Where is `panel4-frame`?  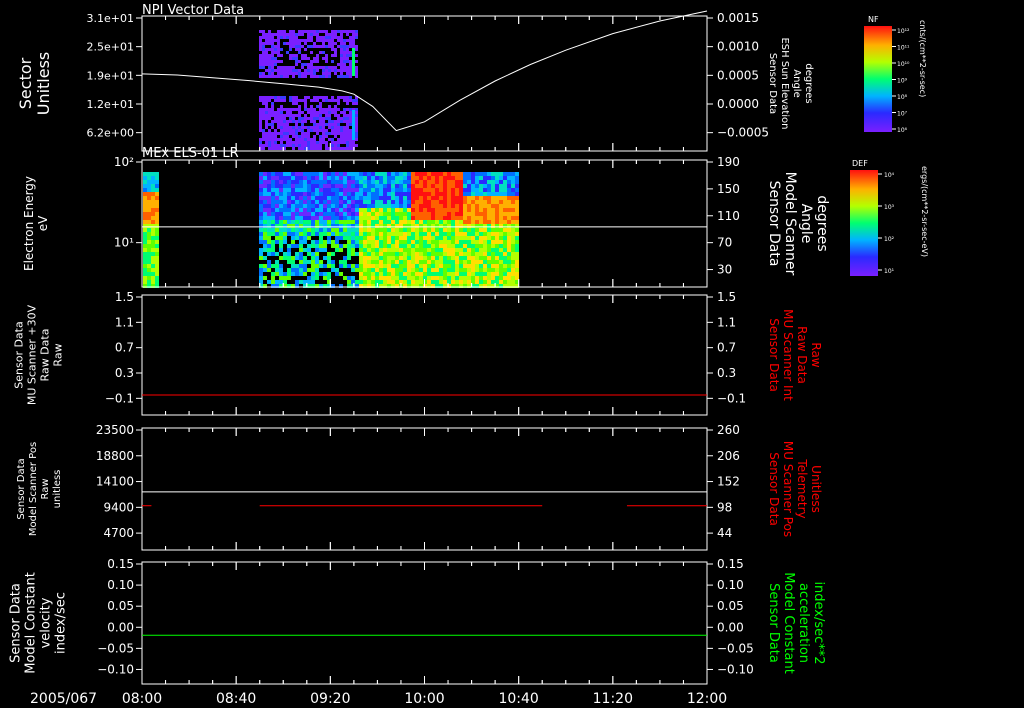
panel4-frame is located at coordinates (424, 489).